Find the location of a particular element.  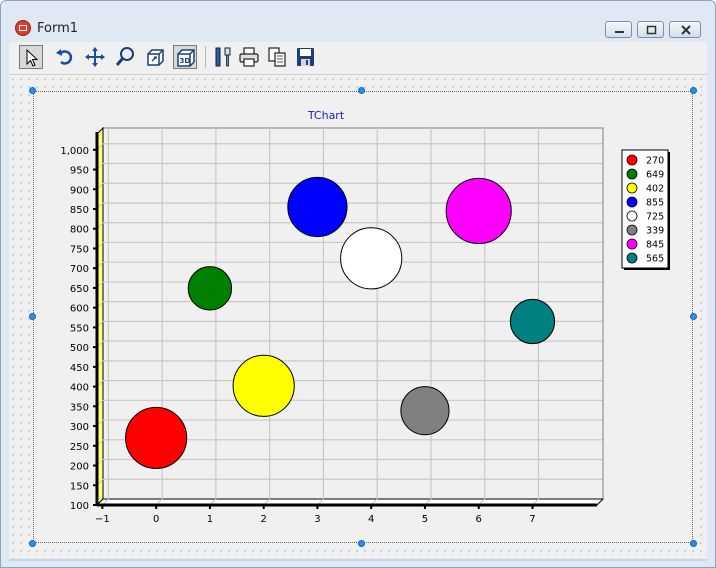

x-tick-label: 3 is located at coordinates (317, 519).